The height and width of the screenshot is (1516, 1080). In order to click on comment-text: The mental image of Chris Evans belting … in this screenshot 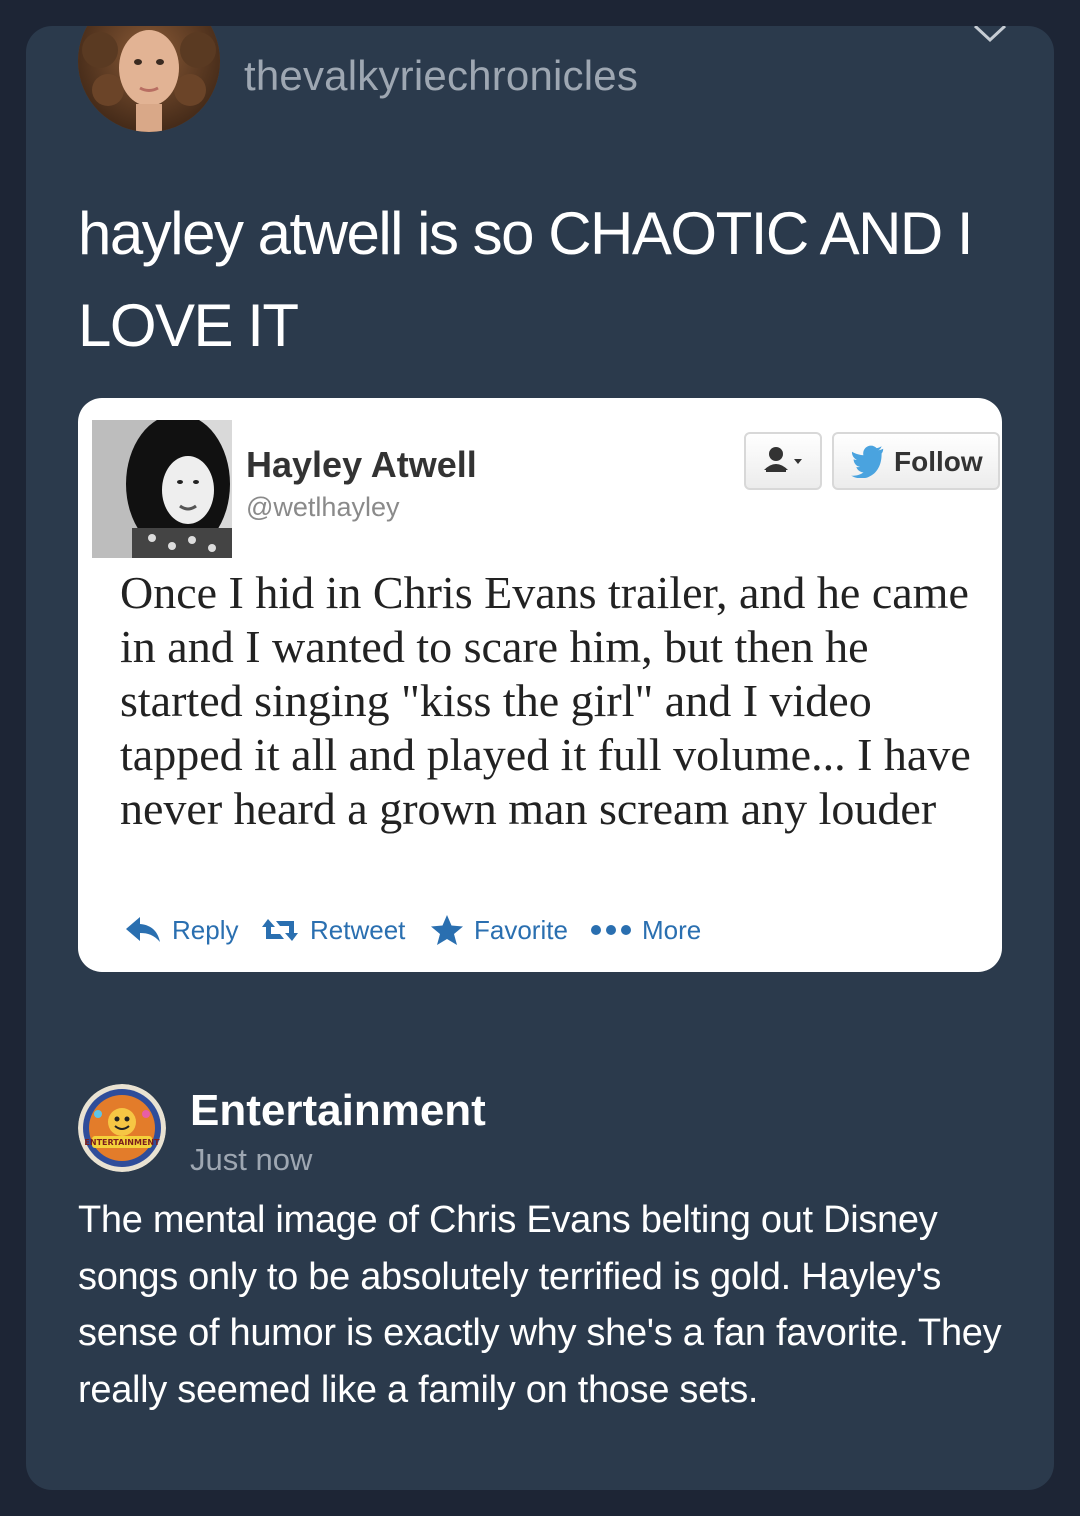, I will do `click(540, 1305)`.